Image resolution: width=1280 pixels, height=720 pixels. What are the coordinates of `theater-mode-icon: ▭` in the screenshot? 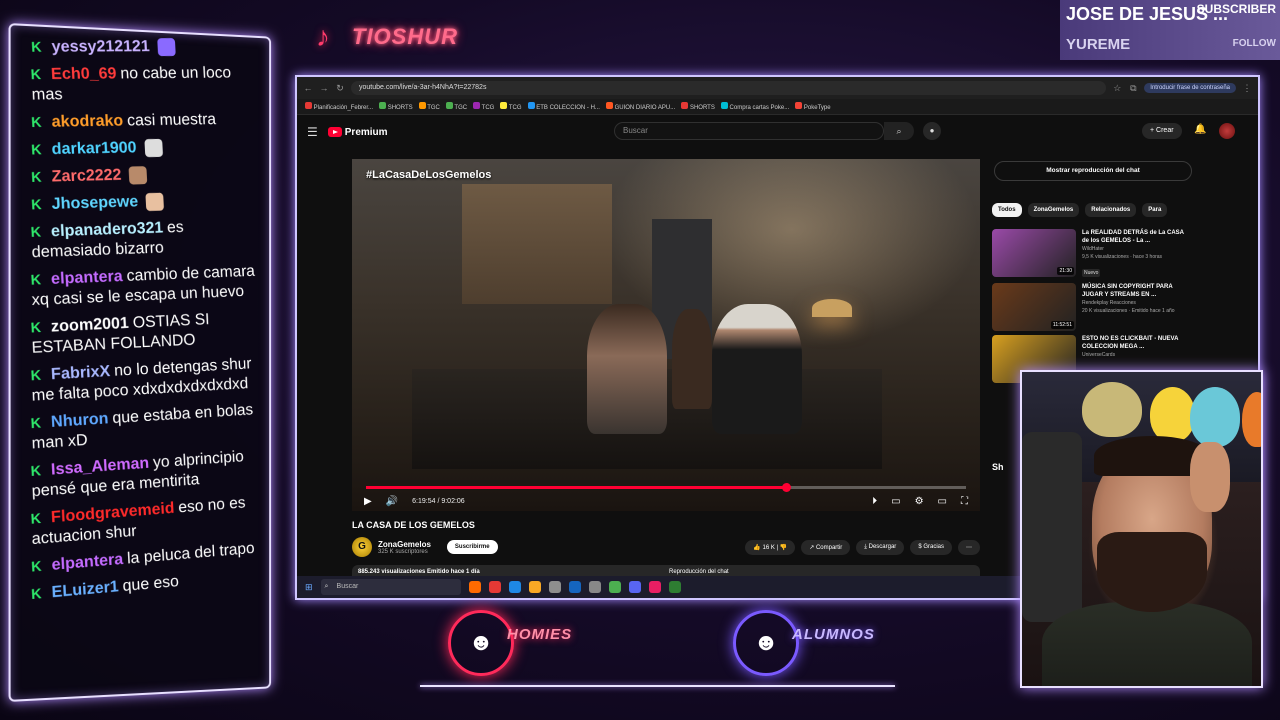 It's located at (942, 501).